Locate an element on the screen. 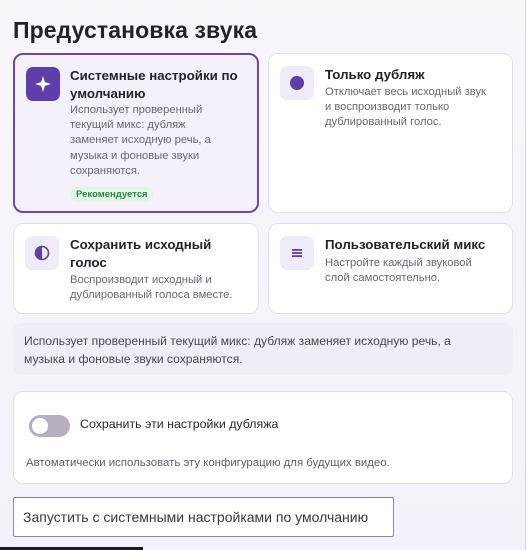  list-icon is located at coordinates (297, 253).